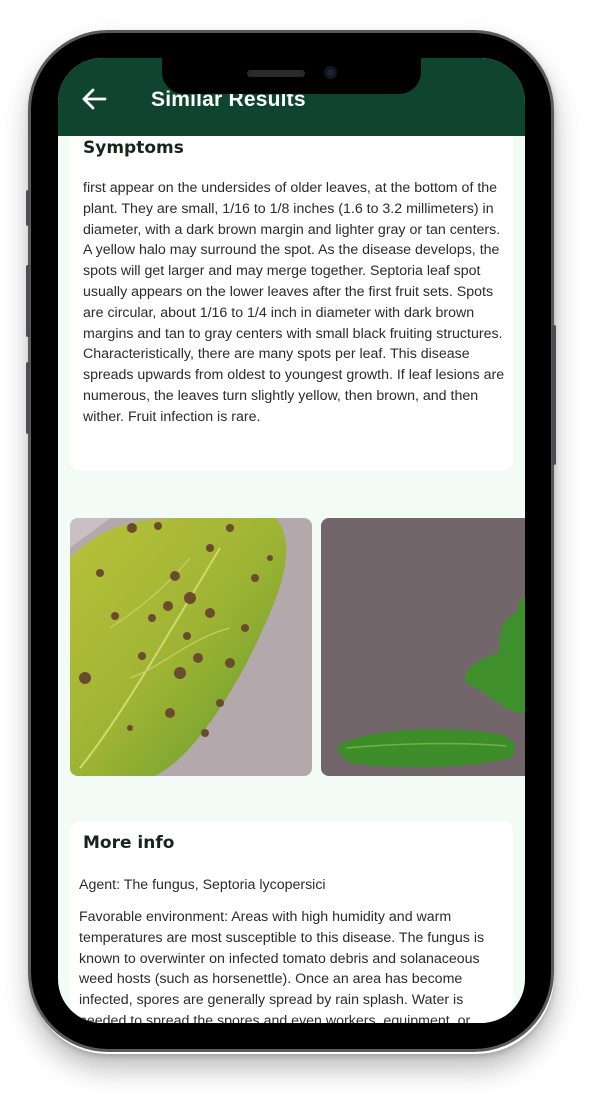  I want to click on more-info-heading: More info, so click(129, 843).